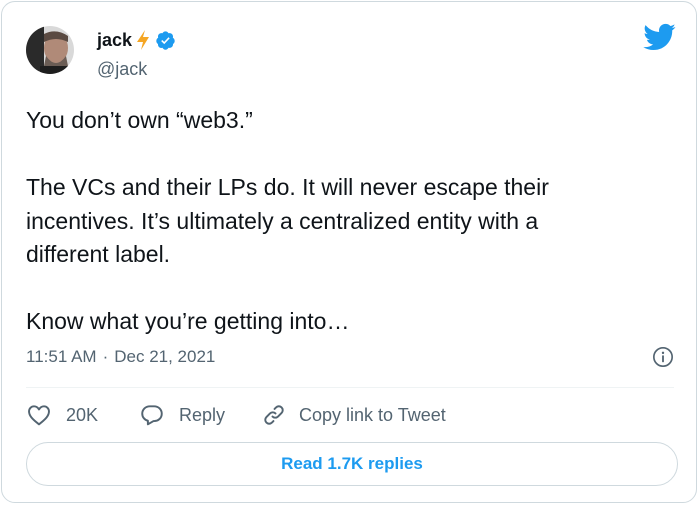 The image size is (700, 506). Describe the element at coordinates (39, 415) in the screenshot. I see `heart-icon` at that location.